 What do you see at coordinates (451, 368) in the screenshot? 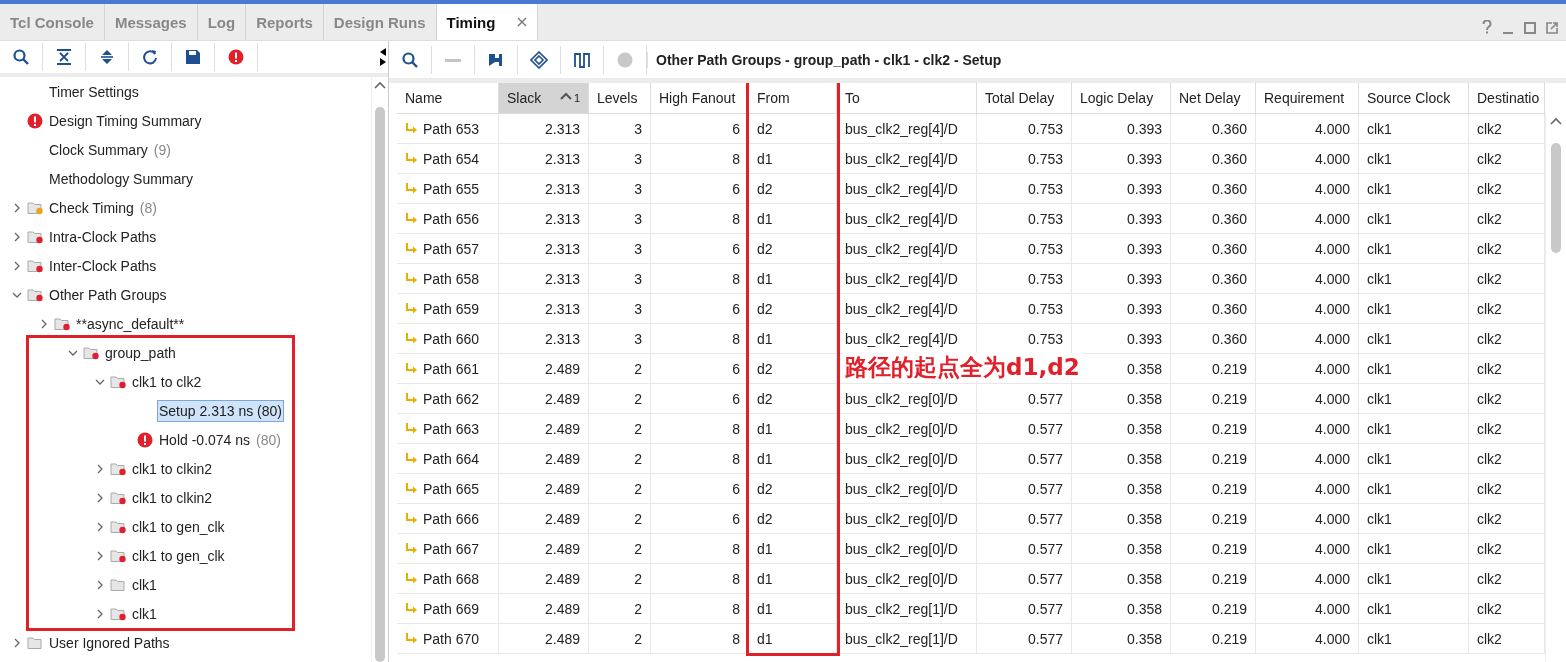
I see `table-cell: Path 661` at bounding box center [451, 368].